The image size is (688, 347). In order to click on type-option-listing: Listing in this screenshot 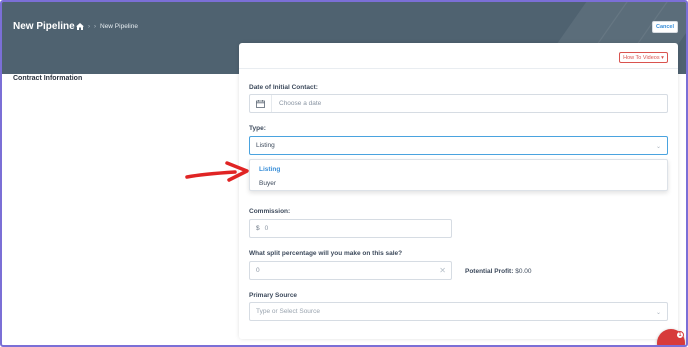, I will do `click(269, 169)`.